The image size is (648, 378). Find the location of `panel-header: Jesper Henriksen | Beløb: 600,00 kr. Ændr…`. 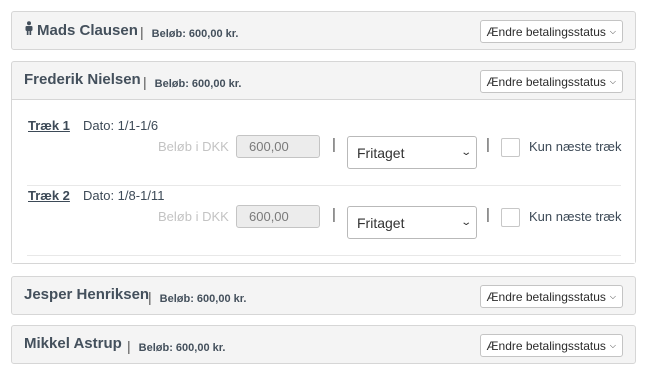

panel-header: Jesper Henriksen | Beløb: 600,00 kr. Ændr… is located at coordinates (323, 295).